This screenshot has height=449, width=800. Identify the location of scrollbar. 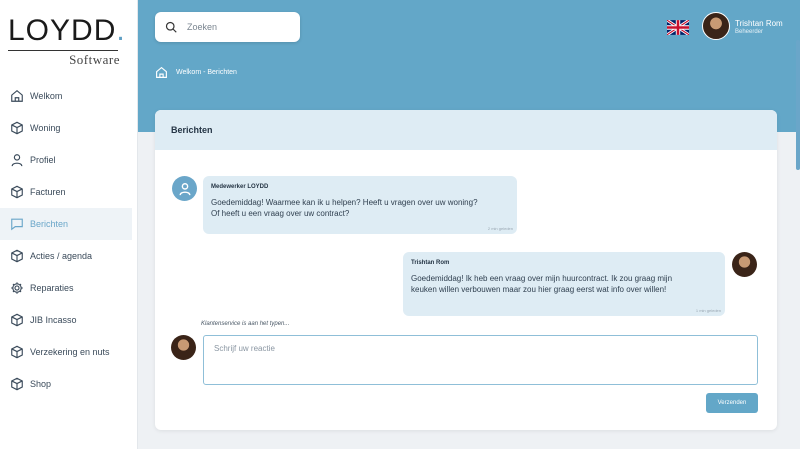
(798, 105).